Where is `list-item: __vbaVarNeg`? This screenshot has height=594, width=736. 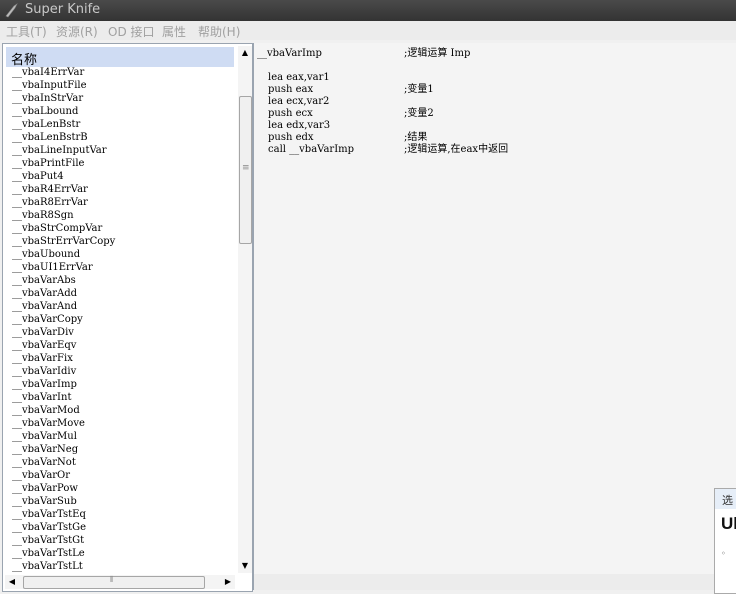 list-item: __vbaVarNeg is located at coordinates (124, 449).